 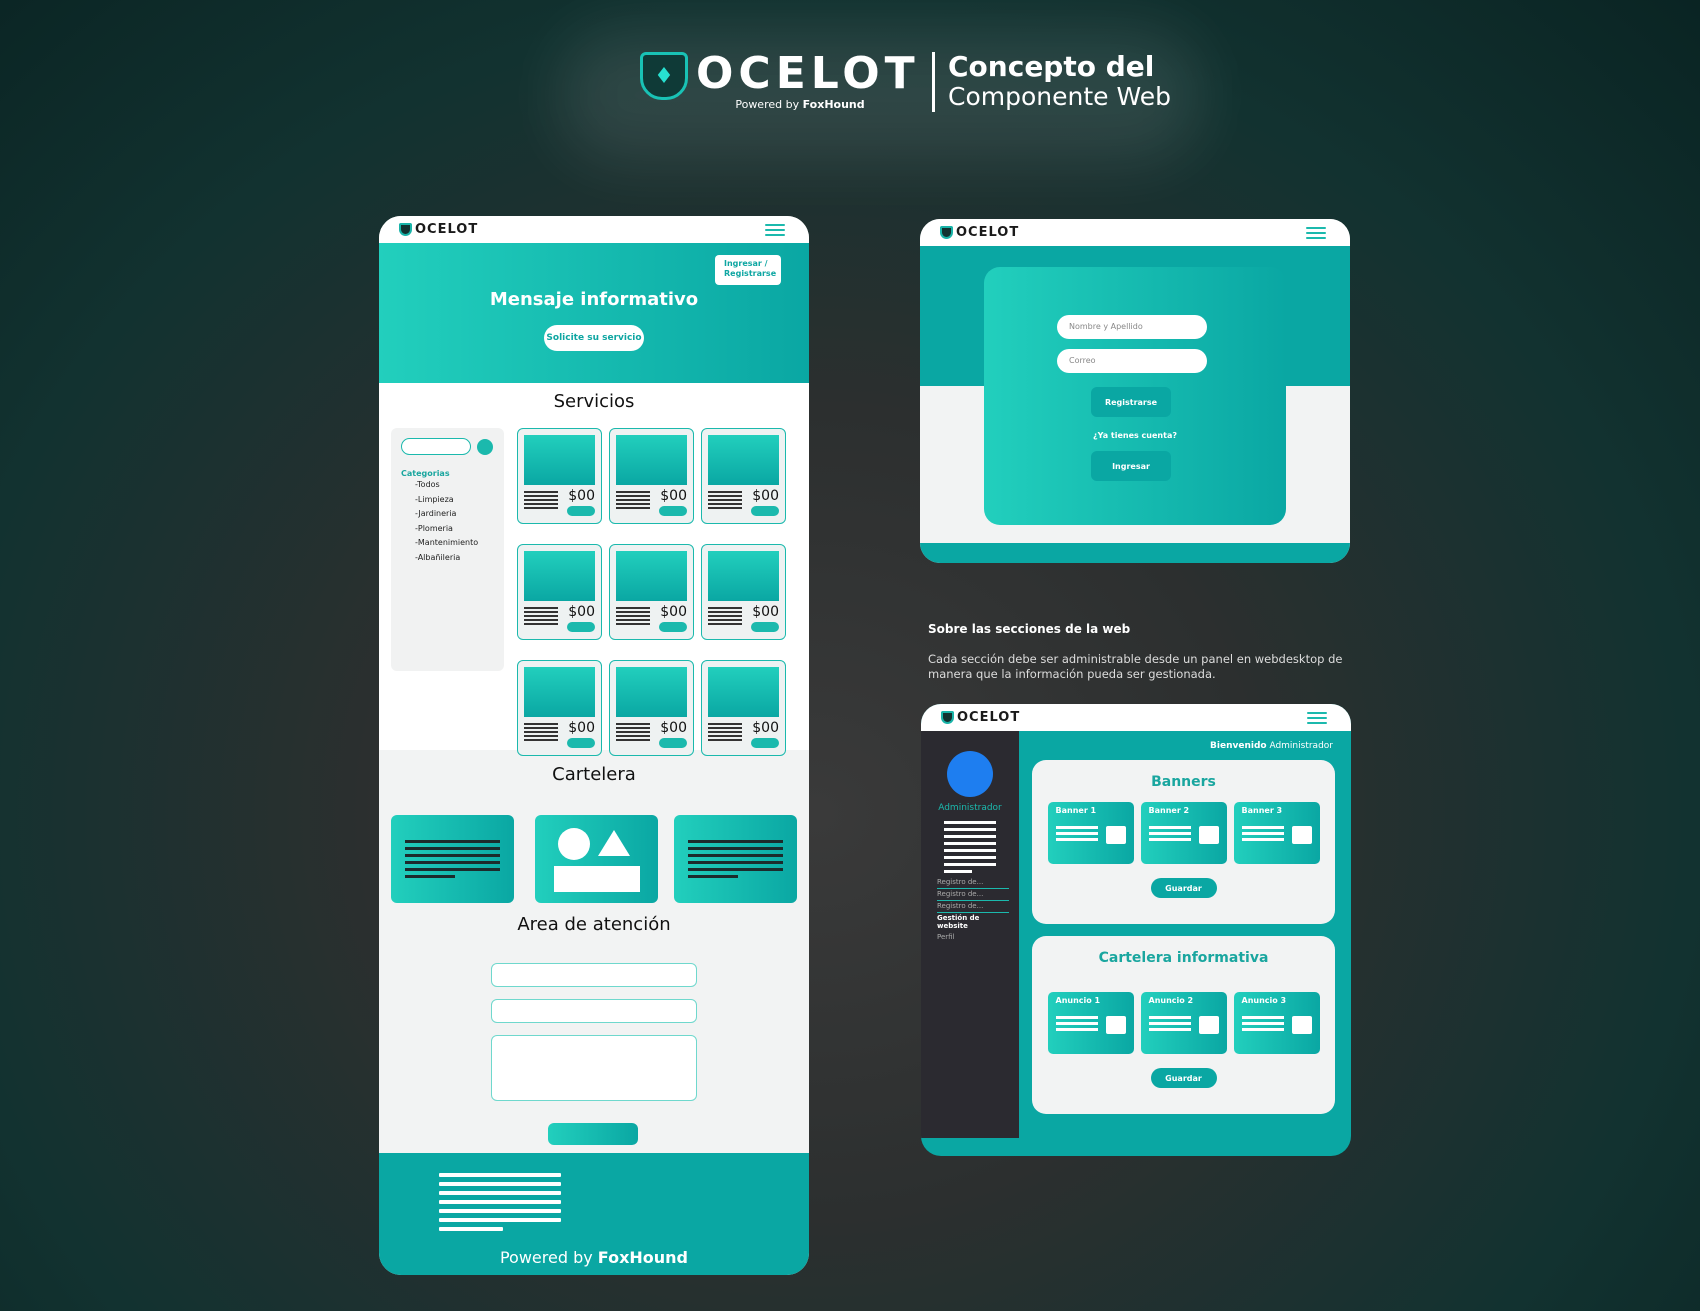 I want to click on search-button, so click(x=485, y=446).